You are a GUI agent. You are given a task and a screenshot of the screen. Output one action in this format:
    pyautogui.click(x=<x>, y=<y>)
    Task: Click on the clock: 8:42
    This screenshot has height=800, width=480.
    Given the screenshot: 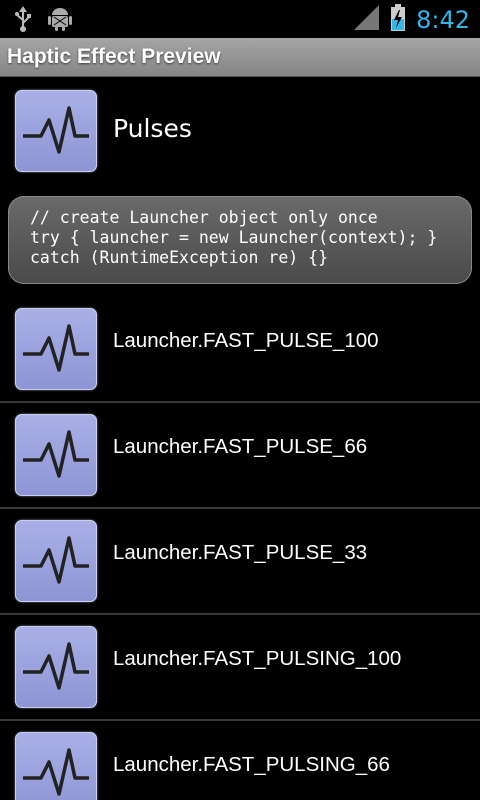 What is the action you would take?
    pyautogui.click(x=443, y=20)
    